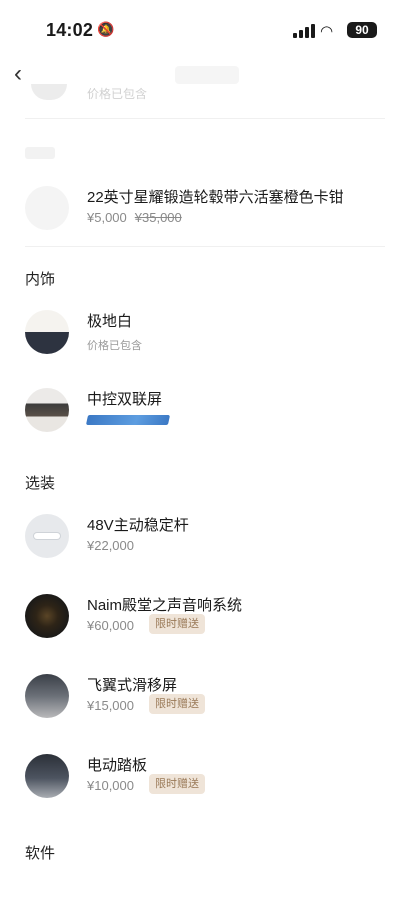 This screenshot has height=900, width=414. What do you see at coordinates (304, 31) in the screenshot?
I see `cellular-signal-icon` at bounding box center [304, 31].